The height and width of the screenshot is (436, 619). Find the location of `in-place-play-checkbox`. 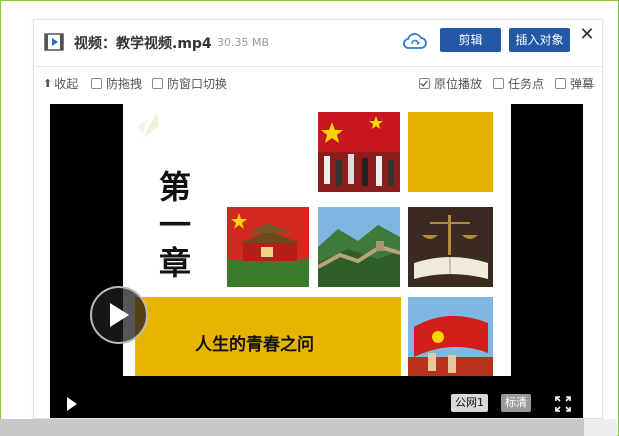

in-place-play-checkbox is located at coordinates (424, 83).